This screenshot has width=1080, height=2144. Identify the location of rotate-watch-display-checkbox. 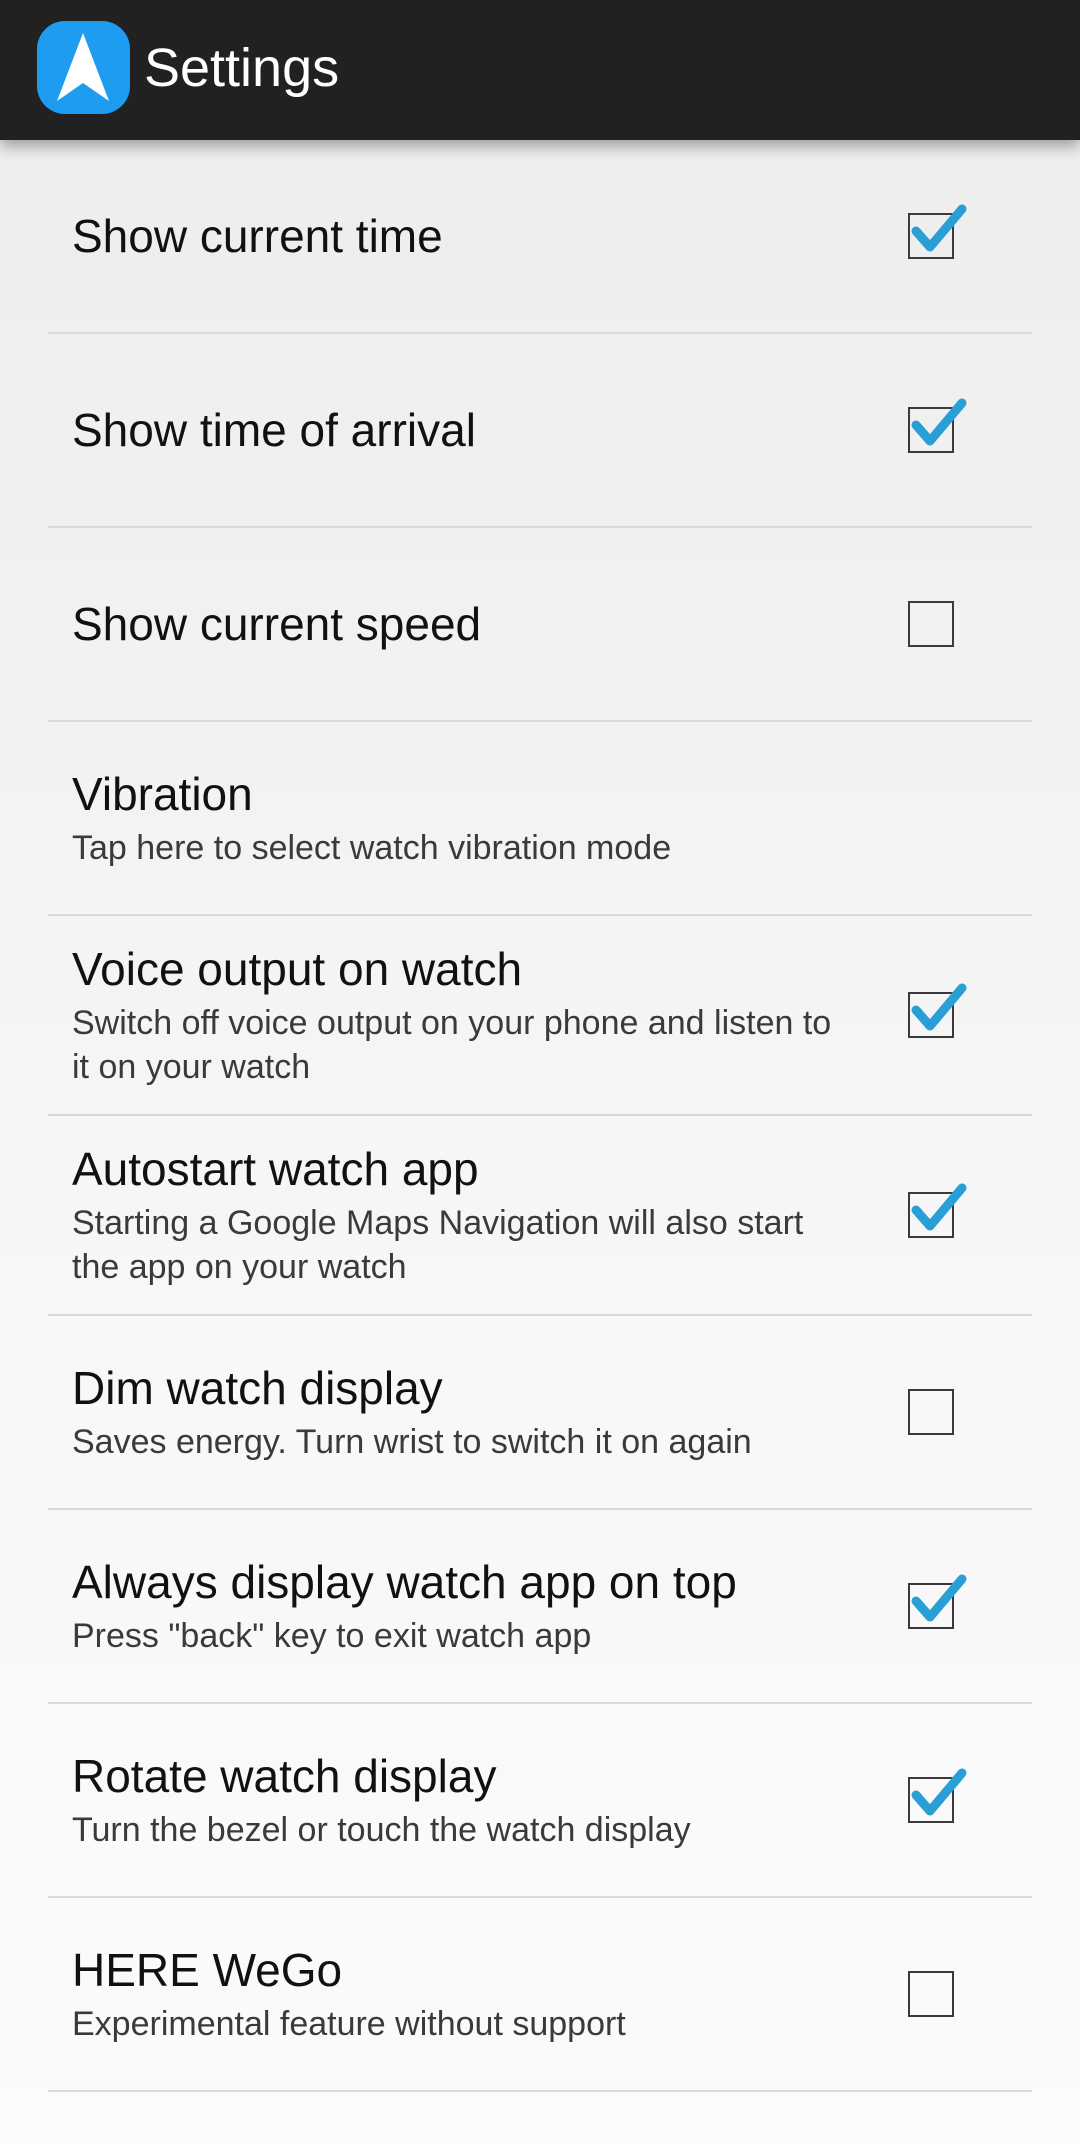
(937, 1795).